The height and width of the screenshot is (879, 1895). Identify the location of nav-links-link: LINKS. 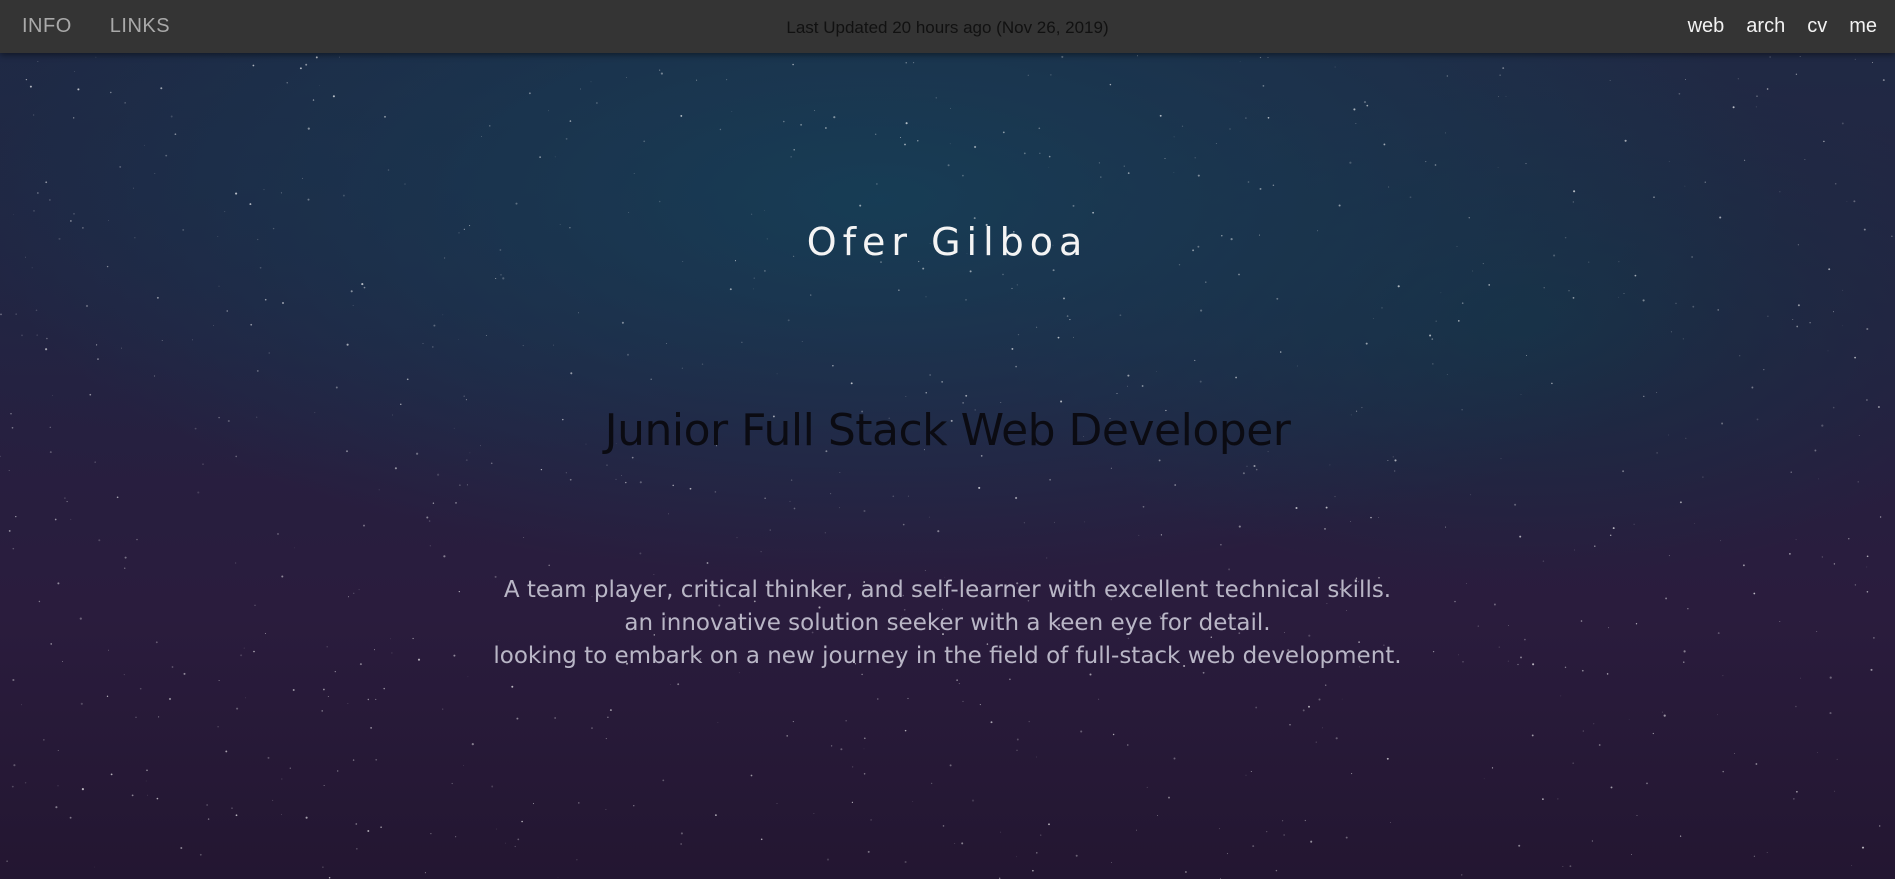
(140, 26).